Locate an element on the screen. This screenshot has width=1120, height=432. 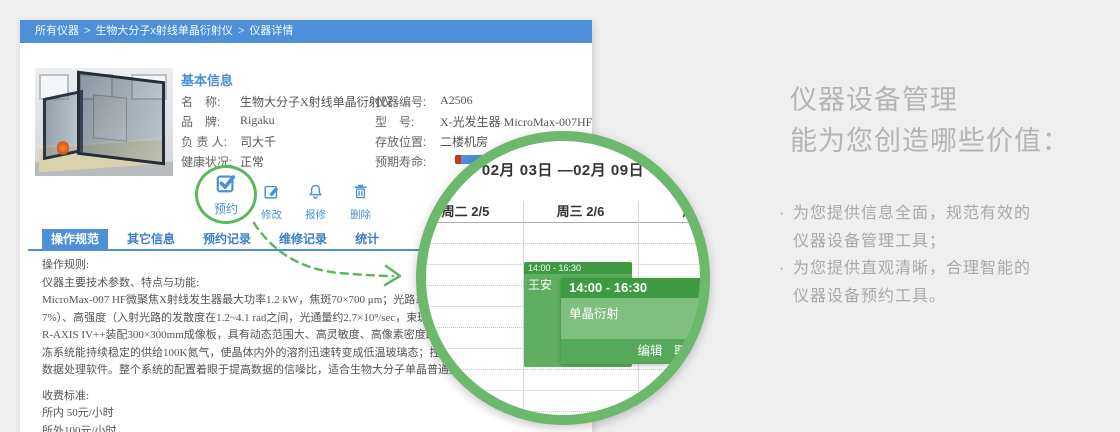
field-label-lifespan: 预期寿命: is located at coordinates (401, 162).